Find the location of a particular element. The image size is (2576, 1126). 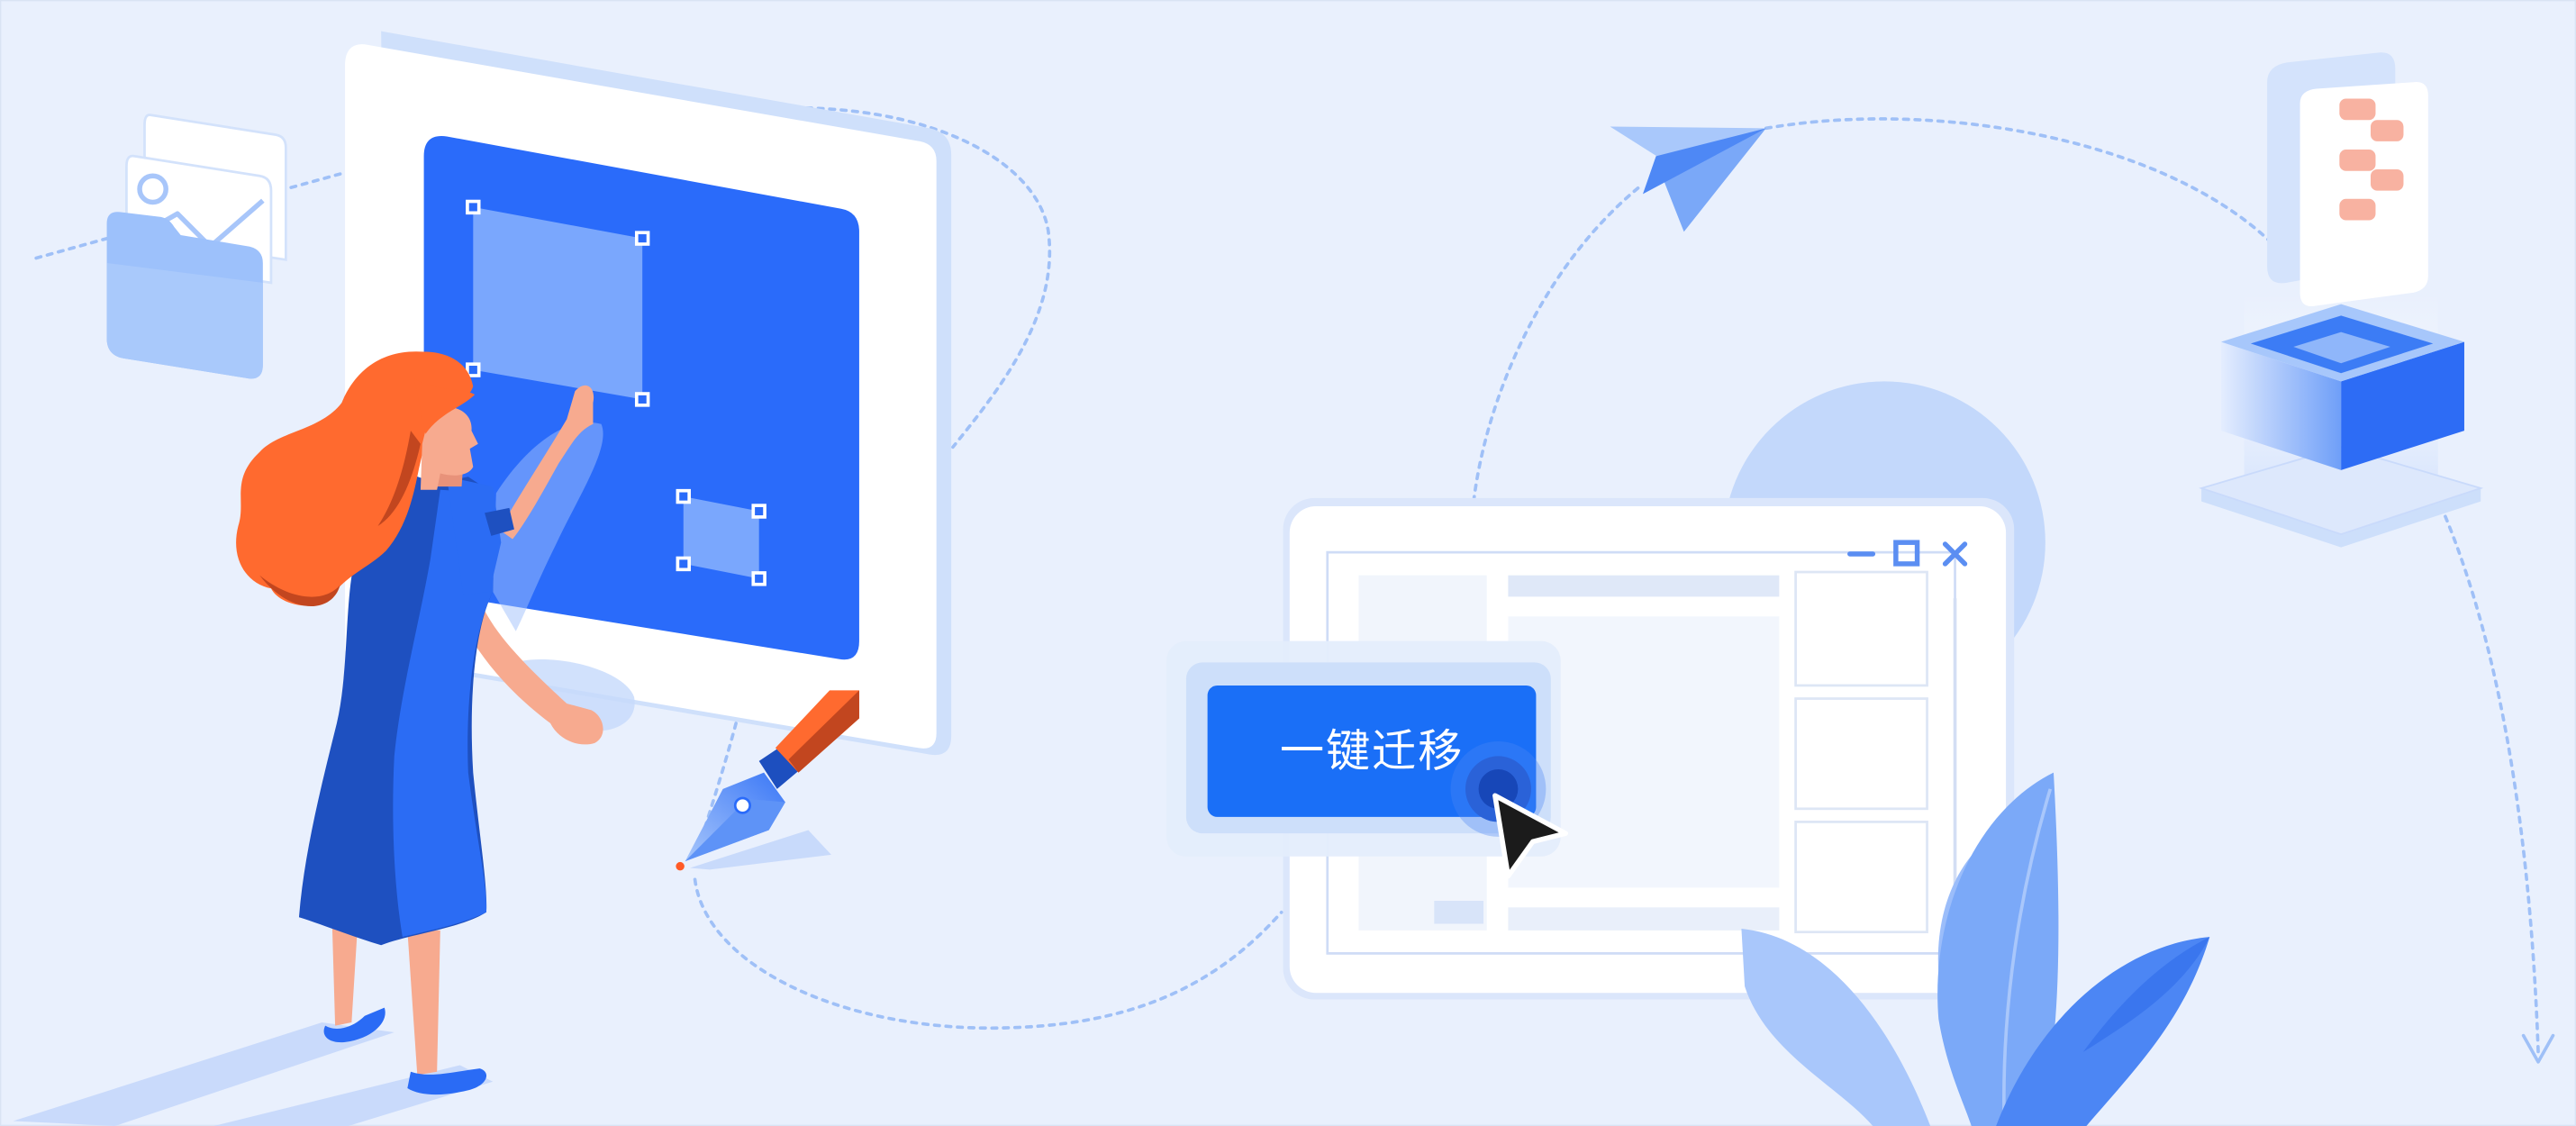

selection-fill is located at coordinates (558, 303).